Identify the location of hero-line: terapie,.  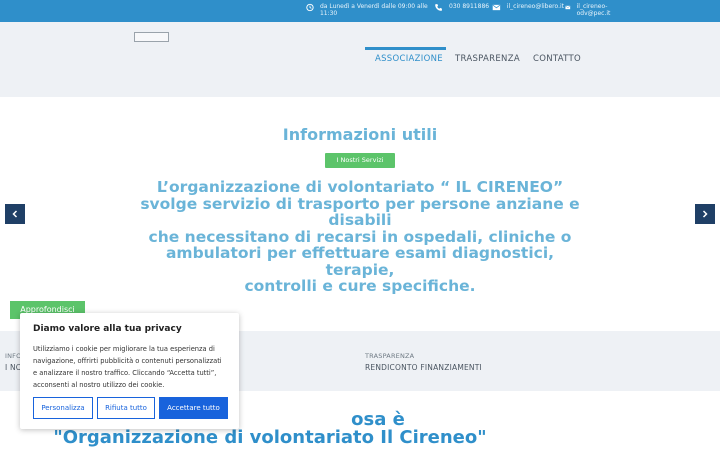
(360, 269).